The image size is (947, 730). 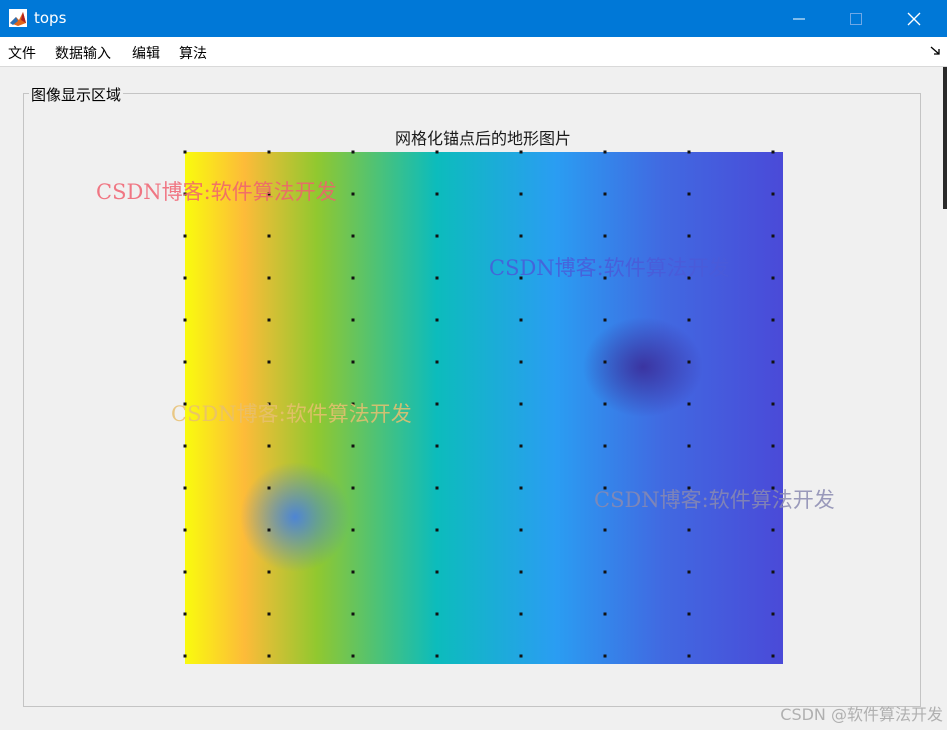 I want to click on watermark-2: CSDN博客:软件算法开发, so click(x=609, y=268).